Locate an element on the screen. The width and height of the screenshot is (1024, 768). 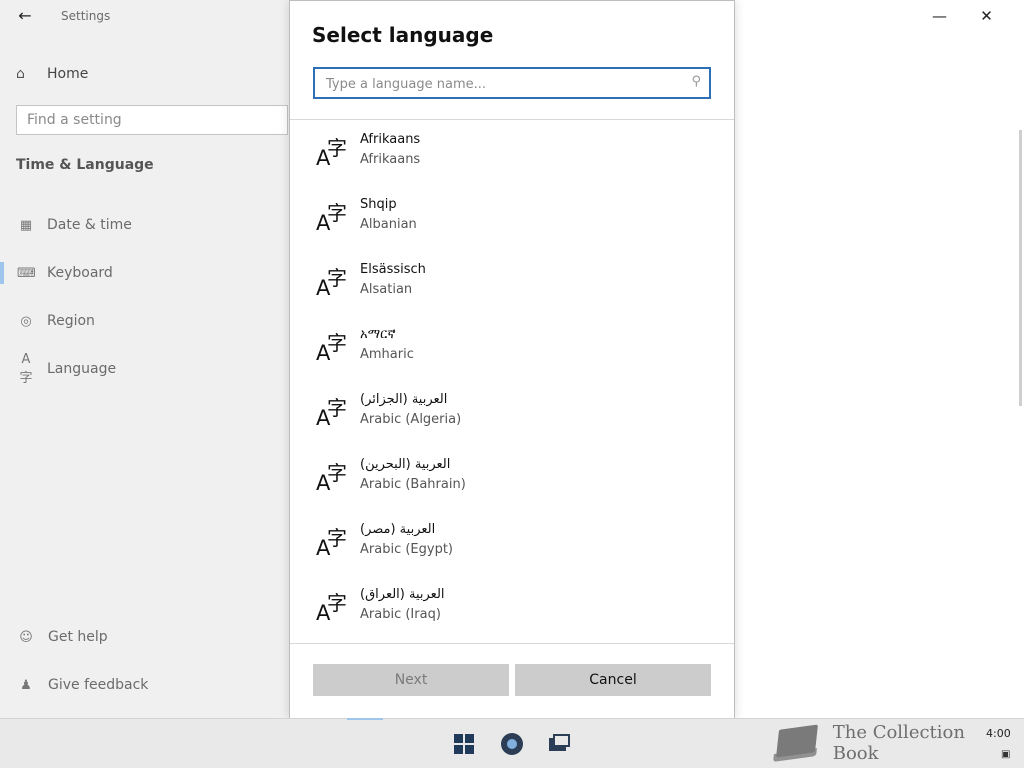
sidebar-item-label: Language is located at coordinates (82, 369).